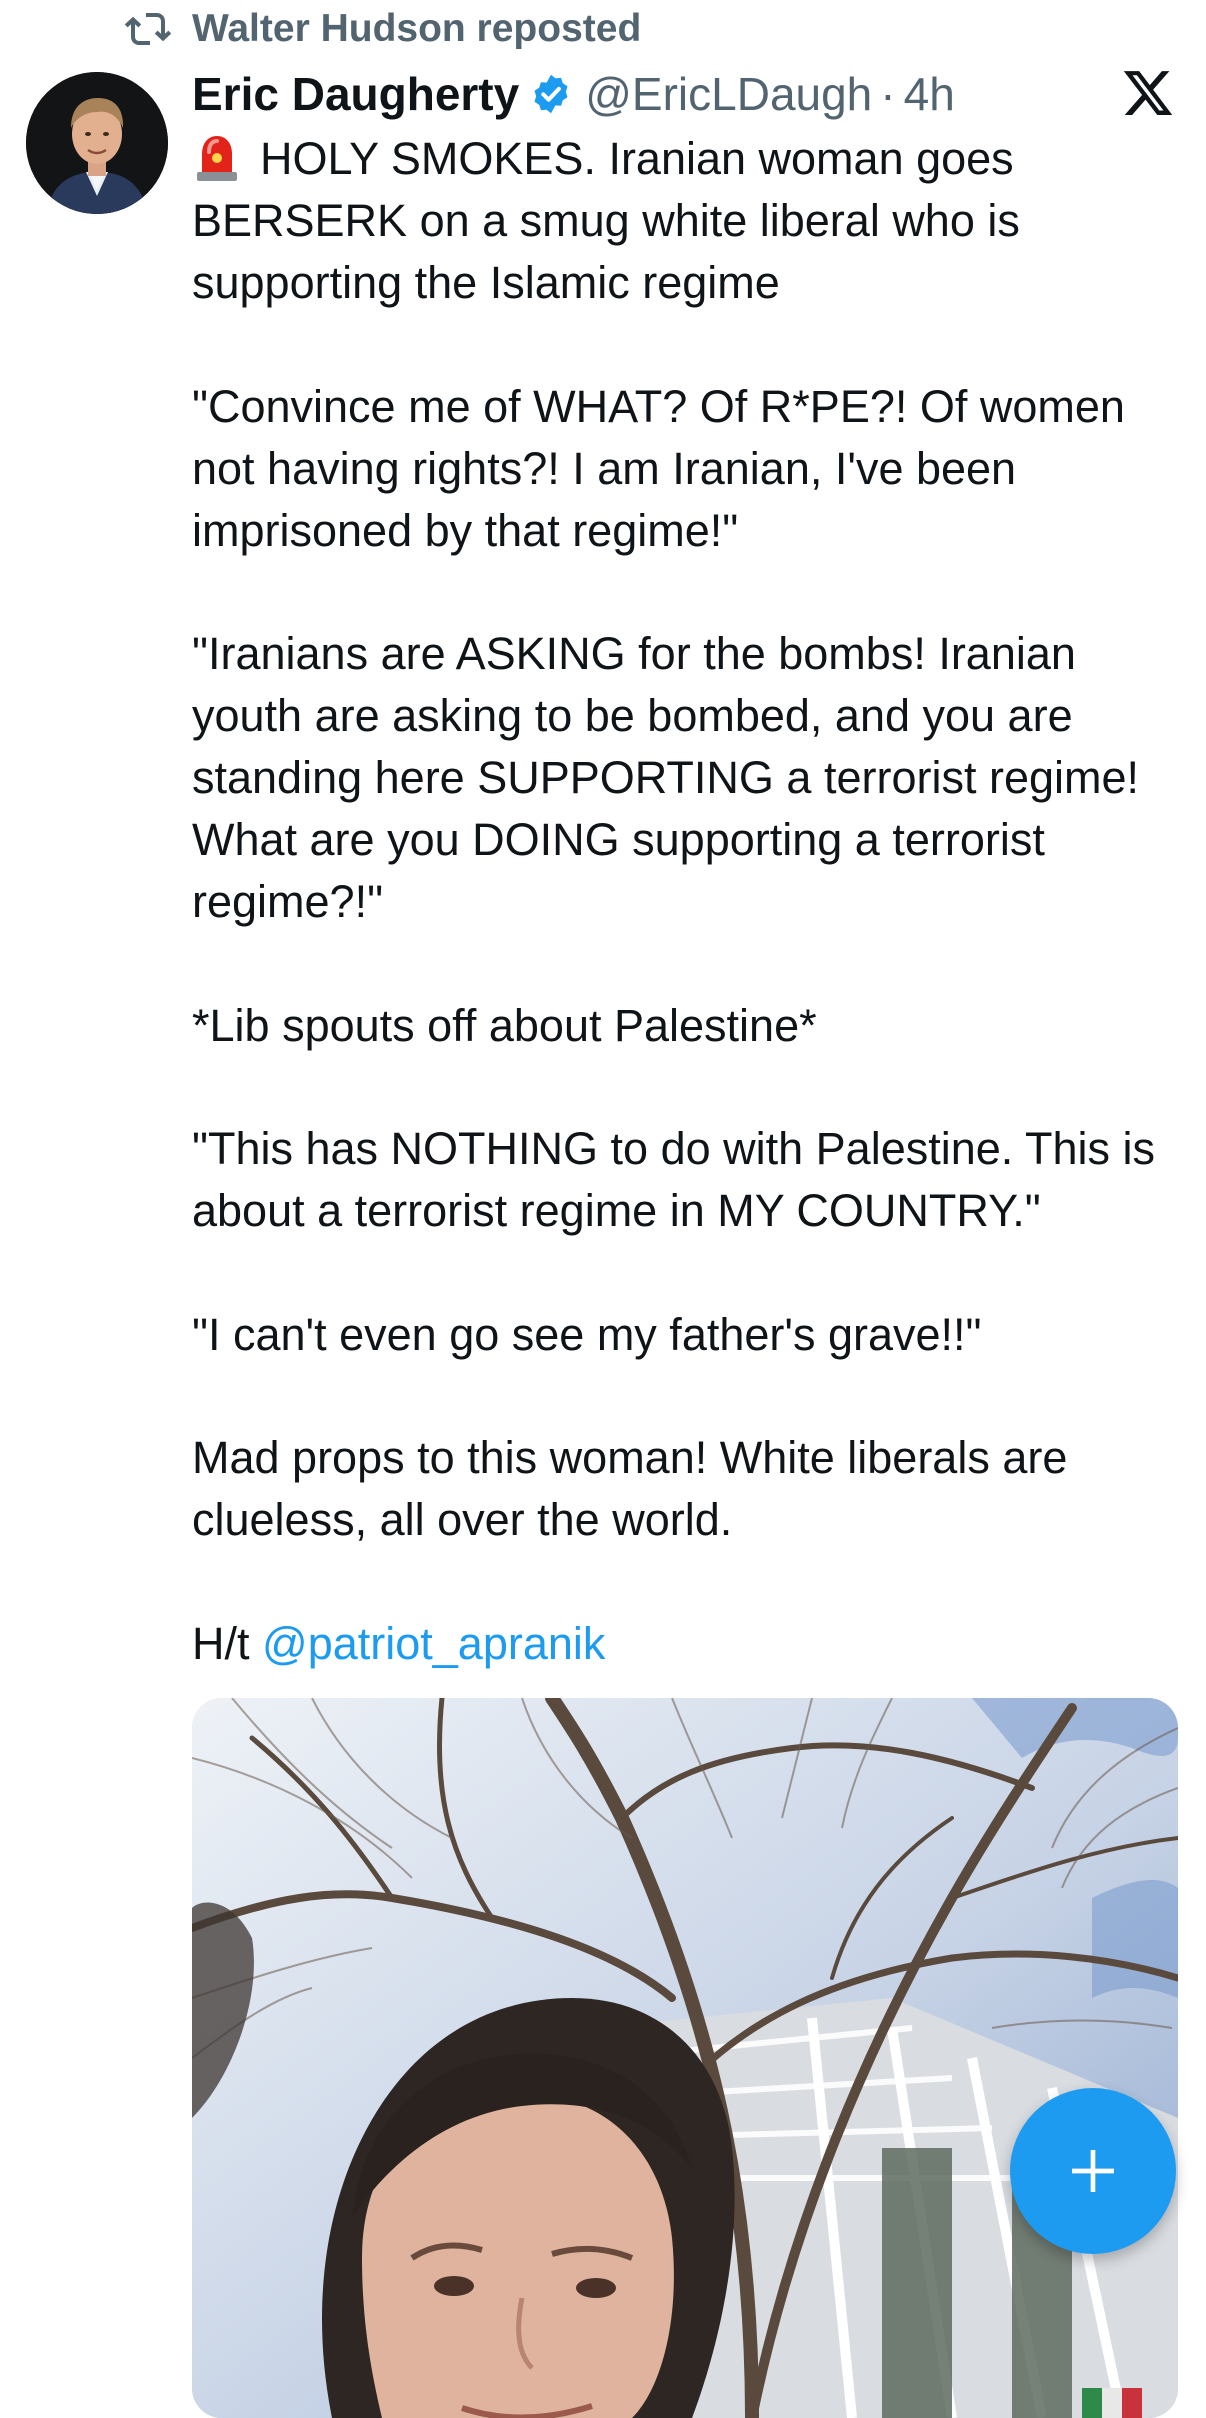 Image resolution: width=1206 pixels, height=2418 pixels. I want to click on hat-tip-prefix: H/t, so click(227, 1643).